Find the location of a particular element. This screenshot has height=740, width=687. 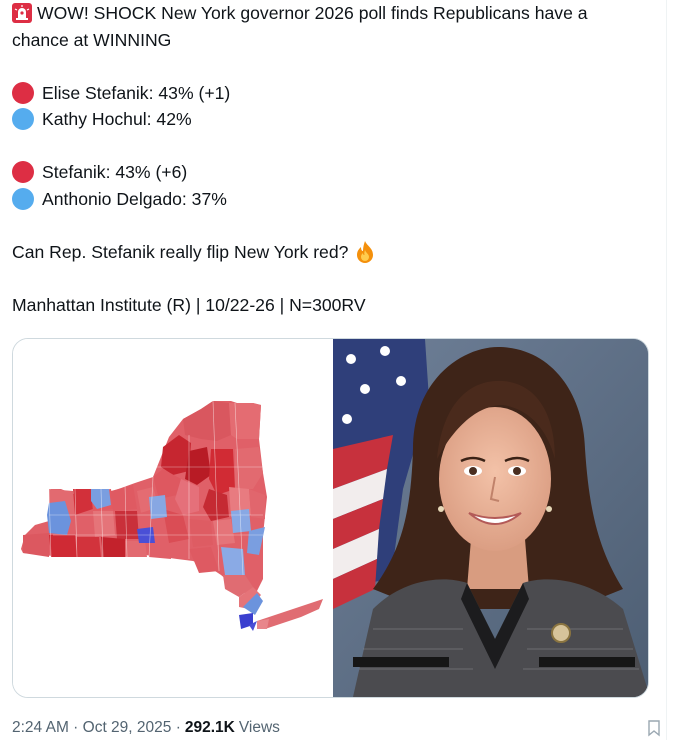

county-map-graphic is located at coordinates (172, 515).